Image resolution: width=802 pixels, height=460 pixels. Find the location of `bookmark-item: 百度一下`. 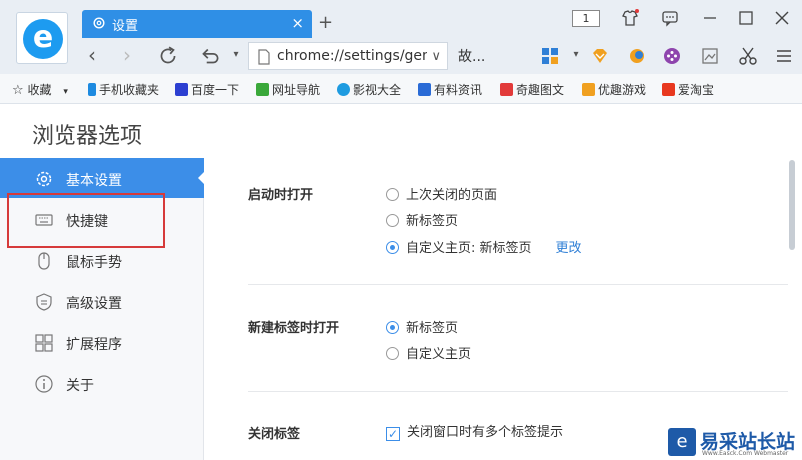

bookmark-item: 百度一下 is located at coordinates (207, 89).